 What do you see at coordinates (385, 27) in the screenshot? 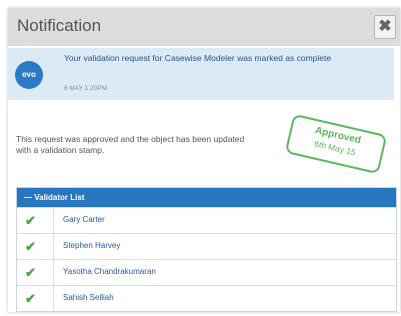
I see `close-button: ✖` at bounding box center [385, 27].